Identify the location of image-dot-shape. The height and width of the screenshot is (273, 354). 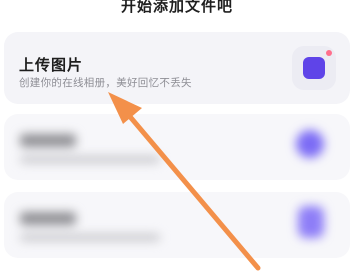
(329, 53).